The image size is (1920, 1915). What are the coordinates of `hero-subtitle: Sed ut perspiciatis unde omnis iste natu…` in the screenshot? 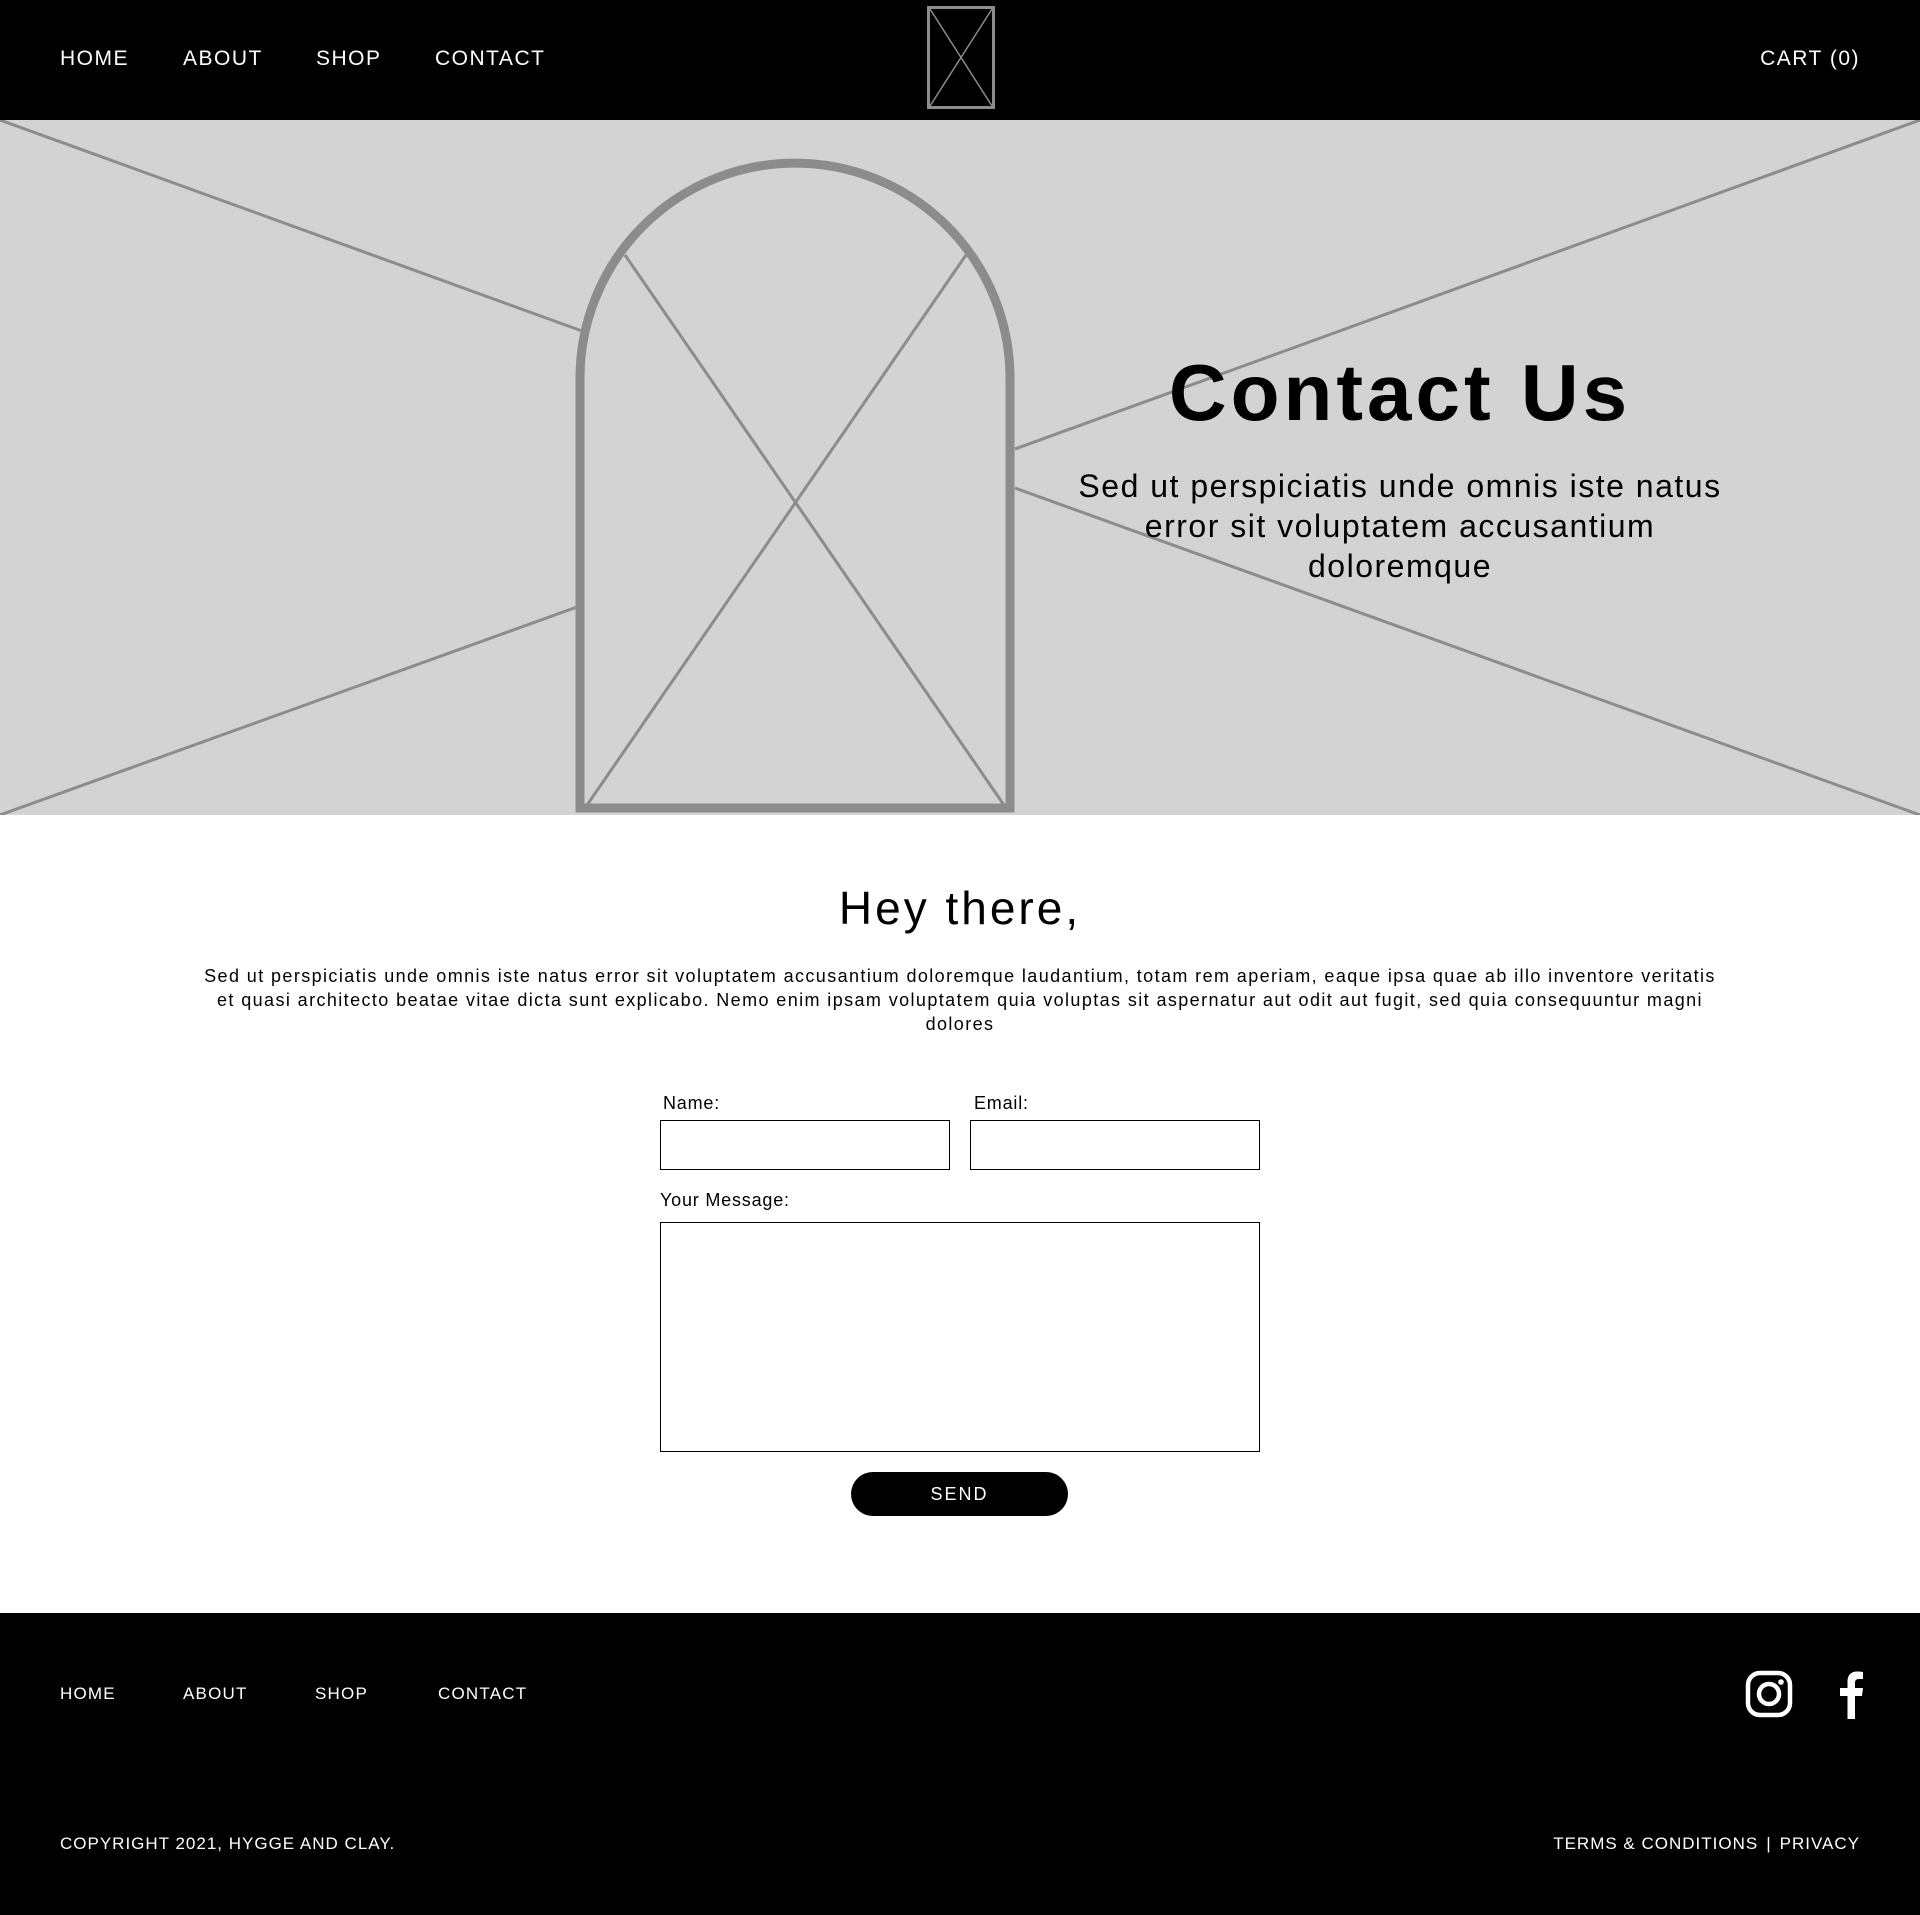 It's located at (1400, 526).